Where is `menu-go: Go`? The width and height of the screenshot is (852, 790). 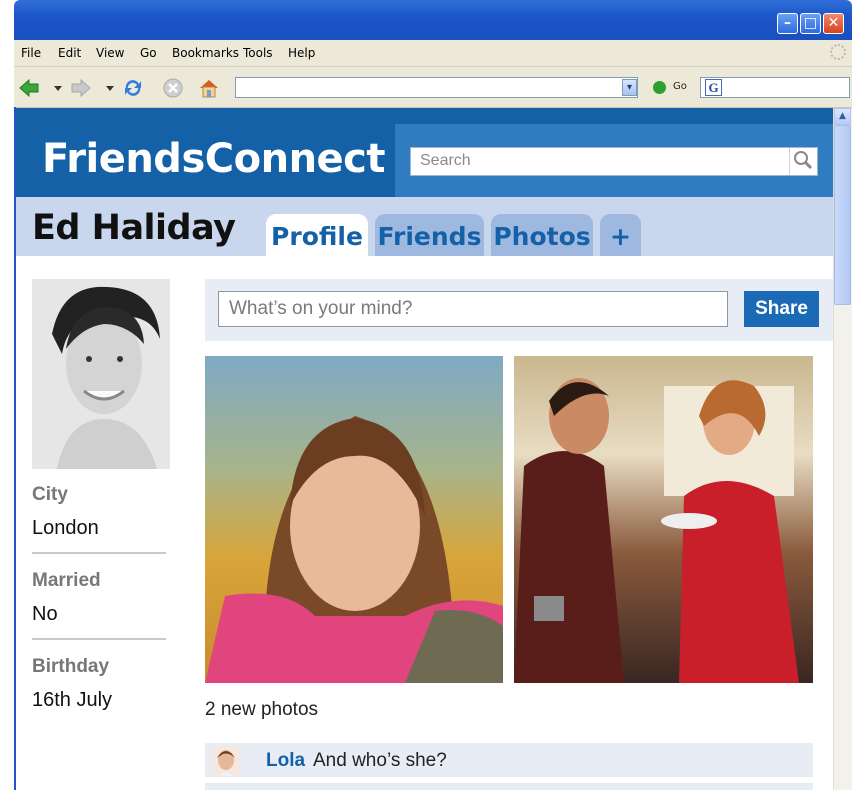 menu-go: Go is located at coordinates (148, 53).